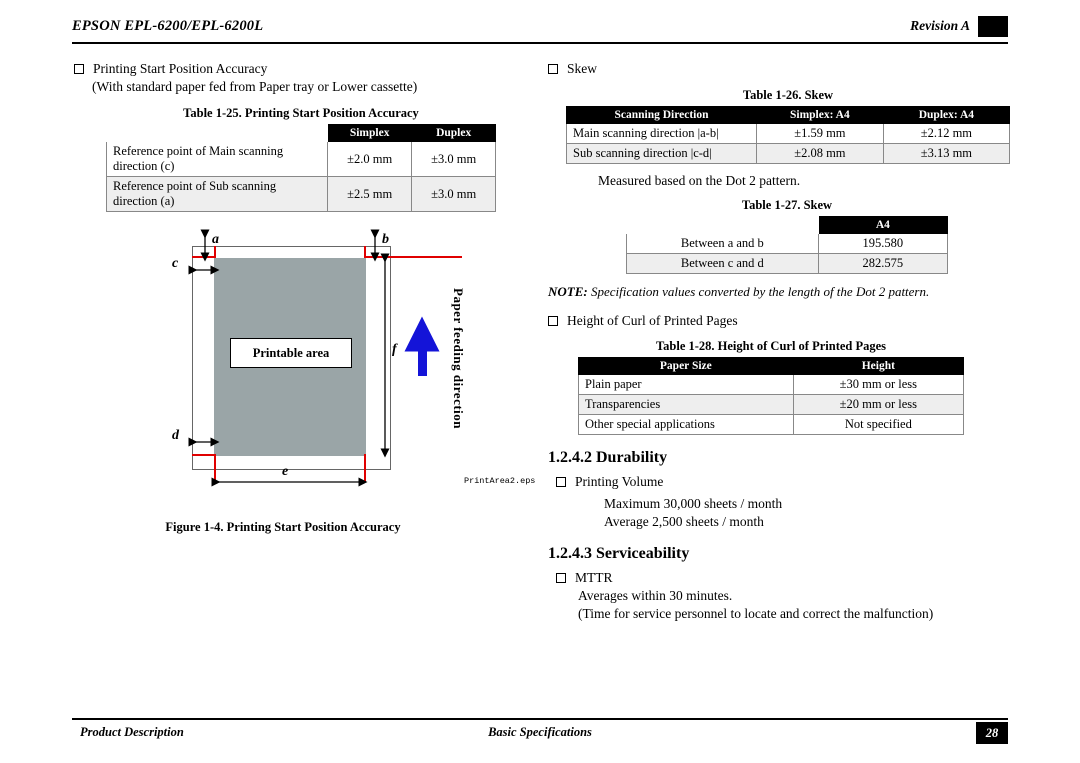 Image resolution: width=1080 pixels, height=763 pixels. I want to click on t27-r0c0: Between a and b, so click(722, 243).